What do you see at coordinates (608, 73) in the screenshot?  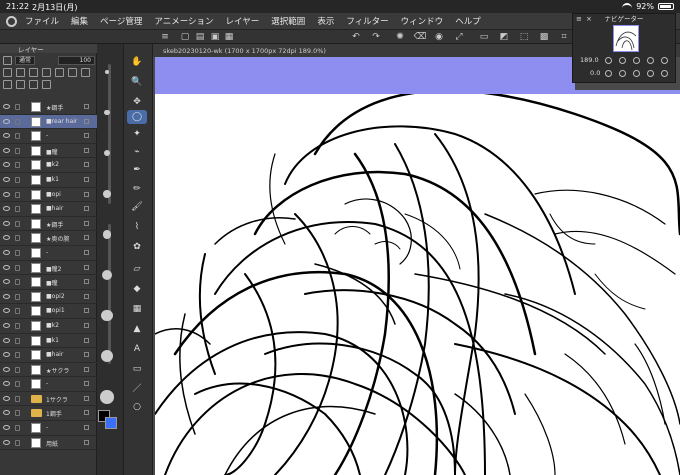 I see `rotate-left-icon` at bounding box center [608, 73].